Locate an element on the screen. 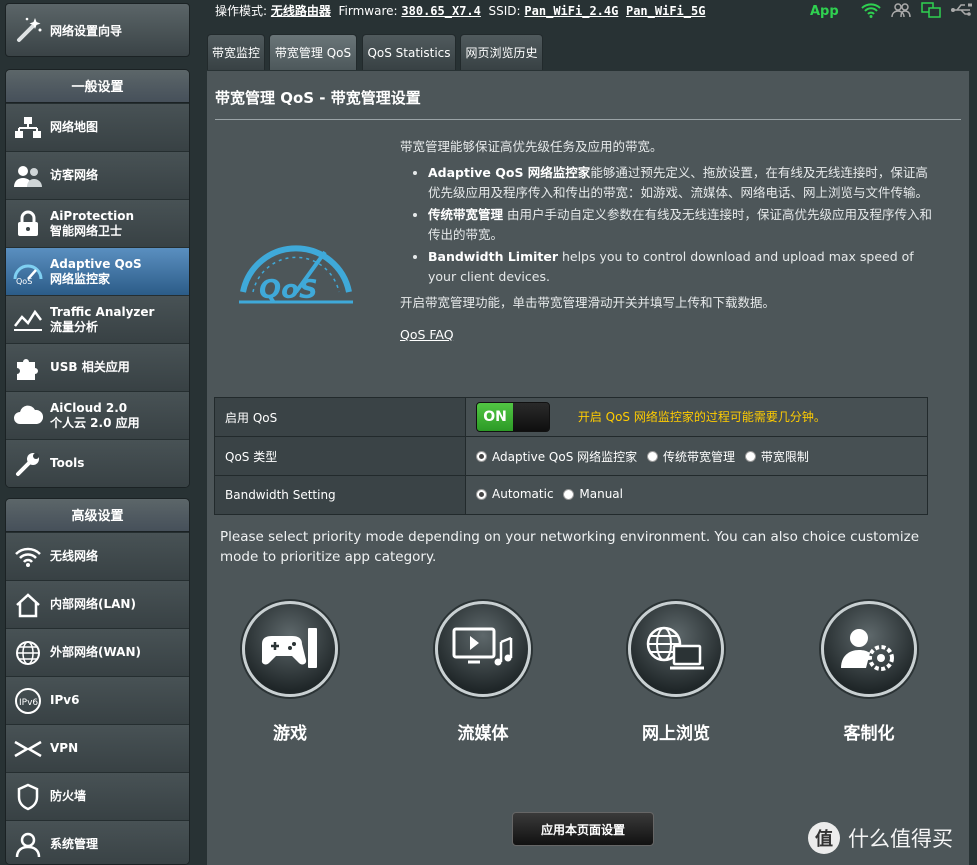  sidebar-item-sublabel: 流量分析 is located at coordinates (74, 326).